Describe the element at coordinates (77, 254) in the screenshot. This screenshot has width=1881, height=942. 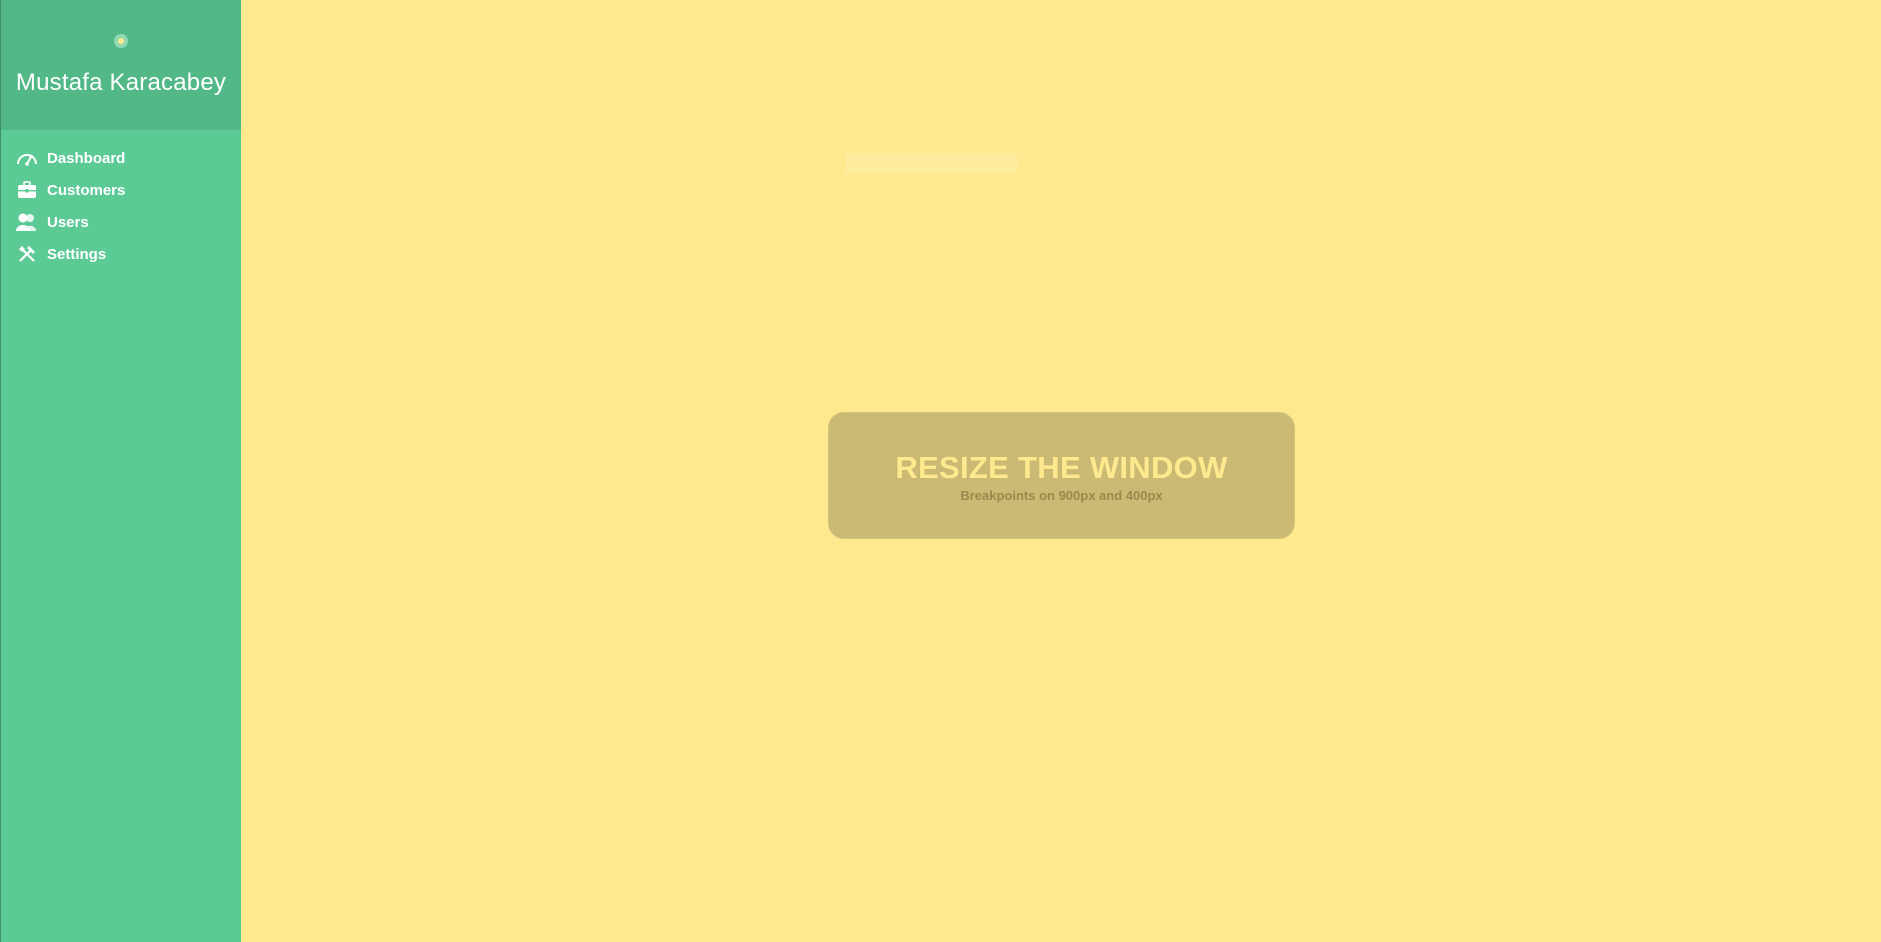
I see `sidebar-item-label: Settings` at that location.